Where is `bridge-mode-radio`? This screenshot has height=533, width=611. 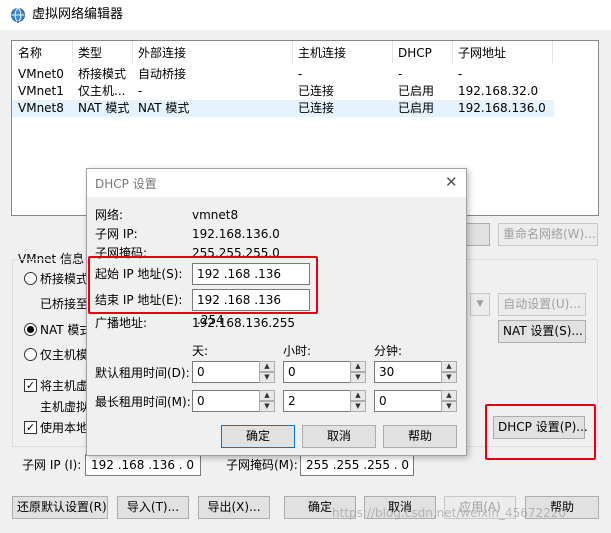
bridge-mode-radio is located at coordinates (30, 278).